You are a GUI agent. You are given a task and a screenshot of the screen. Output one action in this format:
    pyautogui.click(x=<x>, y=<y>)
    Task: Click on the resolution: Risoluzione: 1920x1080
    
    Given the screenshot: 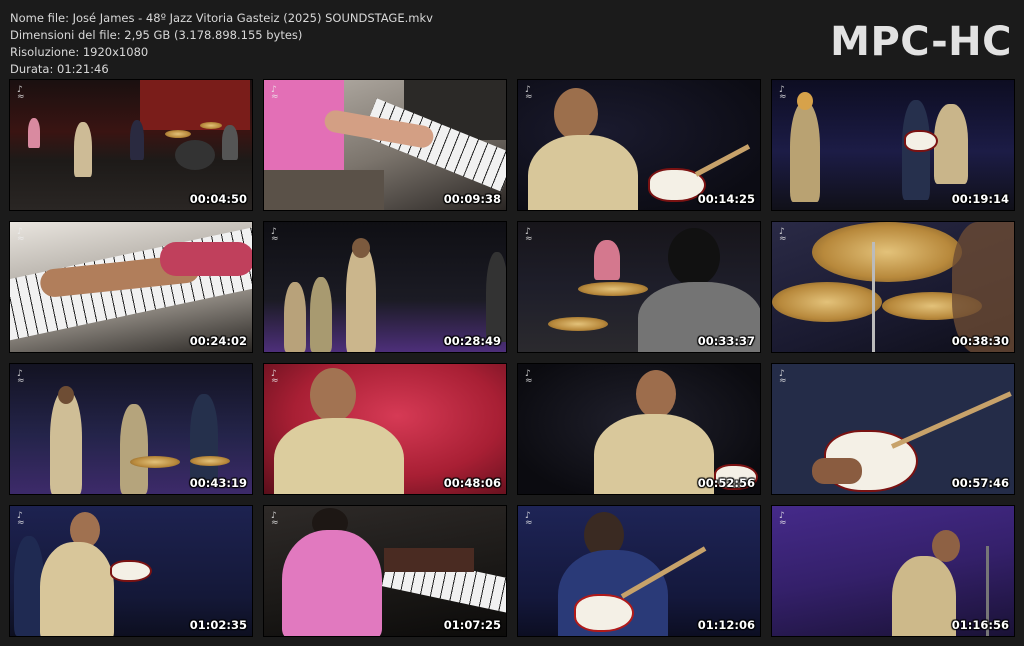 What is the action you would take?
    pyautogui.click(x=79, y=52)
    